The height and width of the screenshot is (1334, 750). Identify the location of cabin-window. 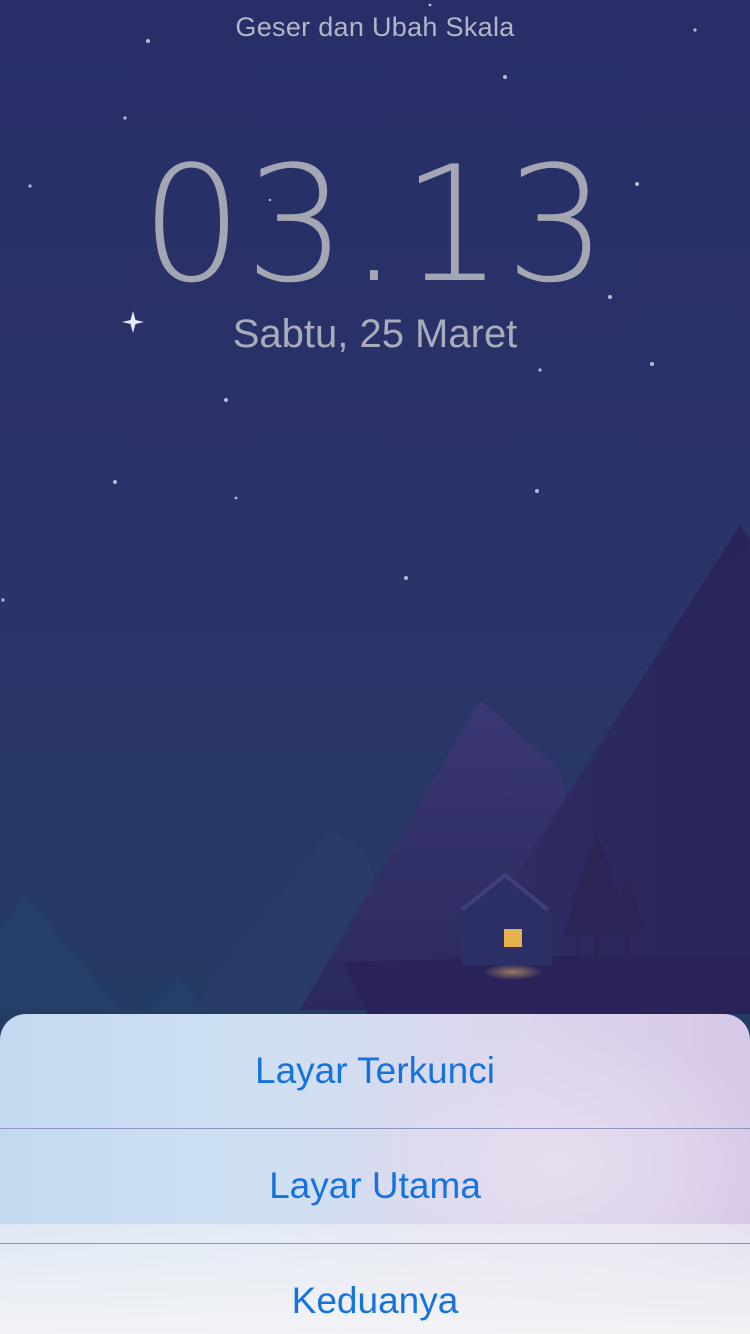
(513, 938).